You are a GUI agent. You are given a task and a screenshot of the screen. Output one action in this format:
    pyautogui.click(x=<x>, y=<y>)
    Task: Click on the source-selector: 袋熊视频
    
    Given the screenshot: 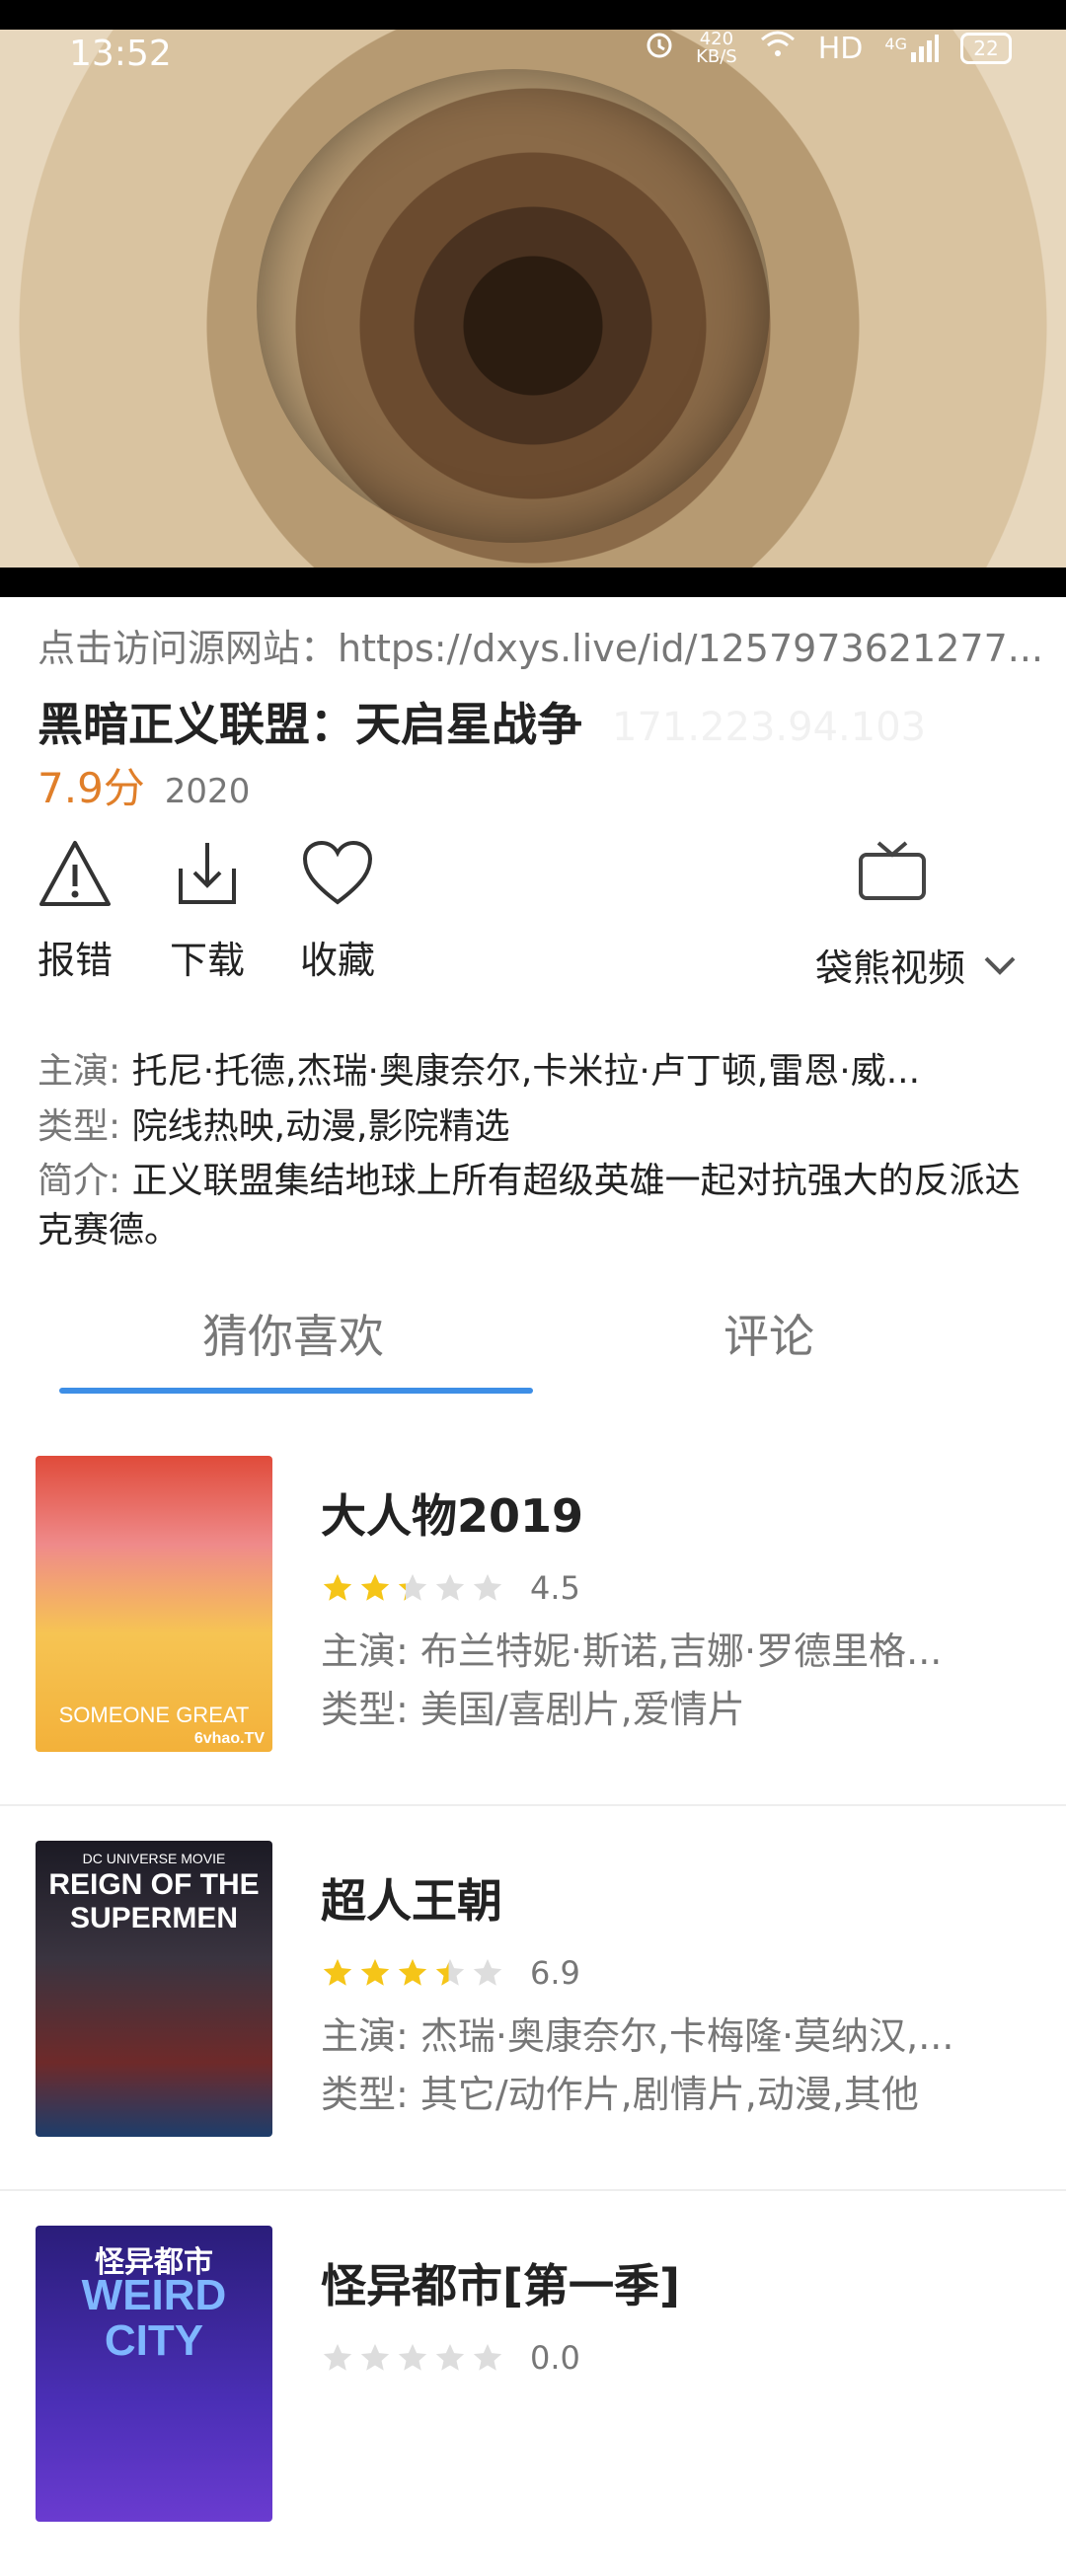 What is the action you would take?
    pyautogui.click(x=916, y=965)
    